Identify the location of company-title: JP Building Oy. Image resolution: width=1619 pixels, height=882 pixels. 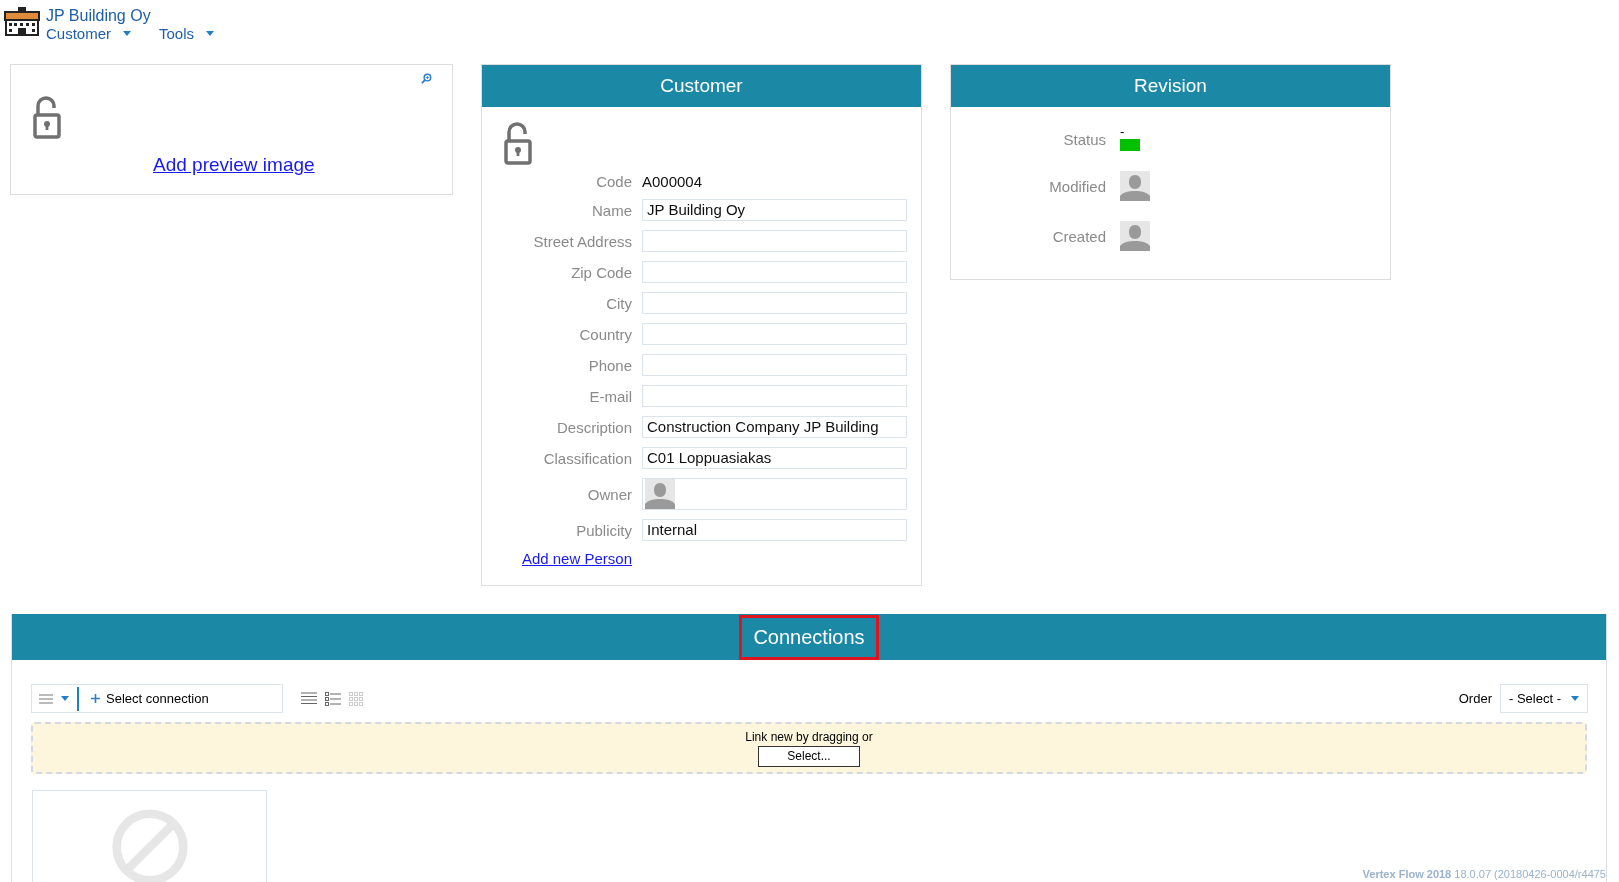
(99, 15).